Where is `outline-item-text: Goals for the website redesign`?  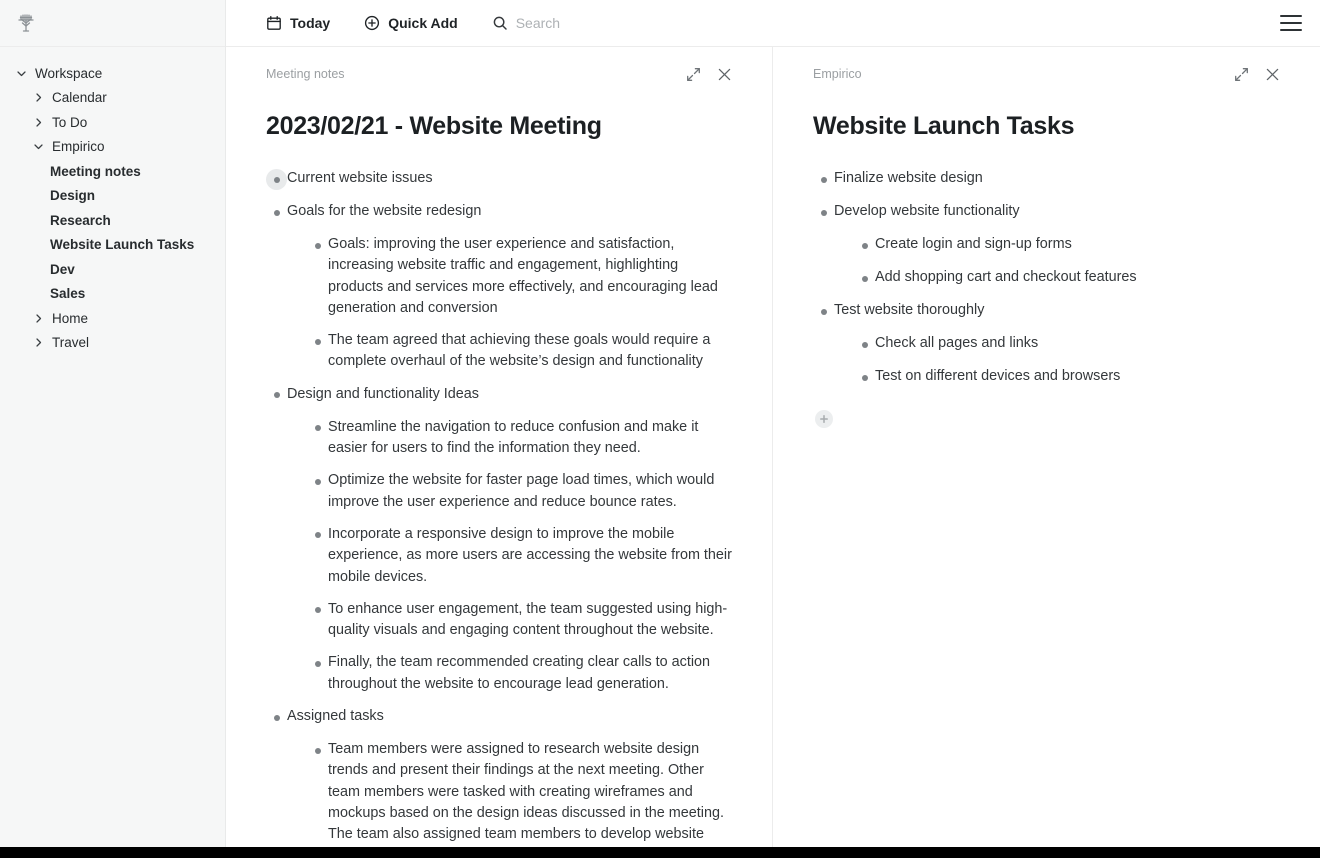
outline-item-text: Goals for the website redesign is located at coordinates (509, 211).